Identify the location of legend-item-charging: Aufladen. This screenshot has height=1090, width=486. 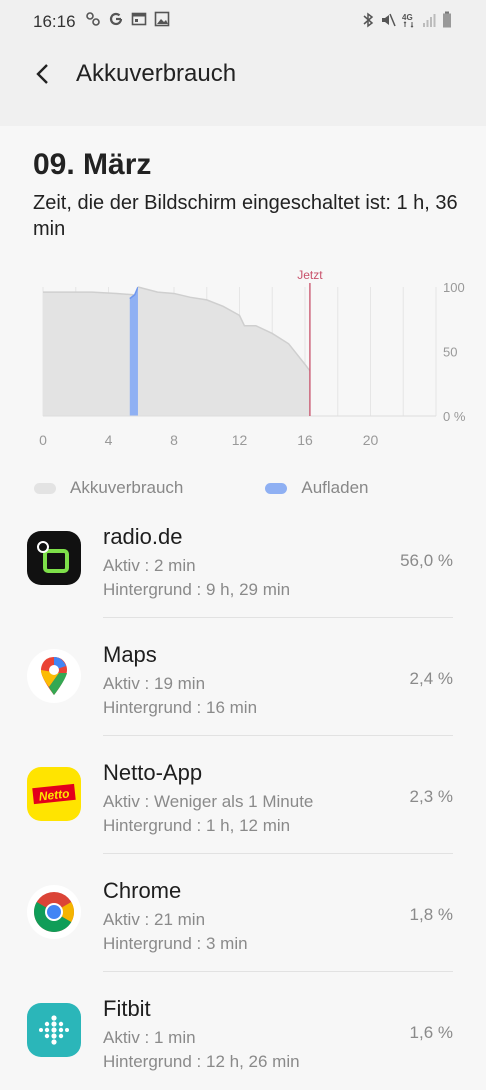
(317, 488).